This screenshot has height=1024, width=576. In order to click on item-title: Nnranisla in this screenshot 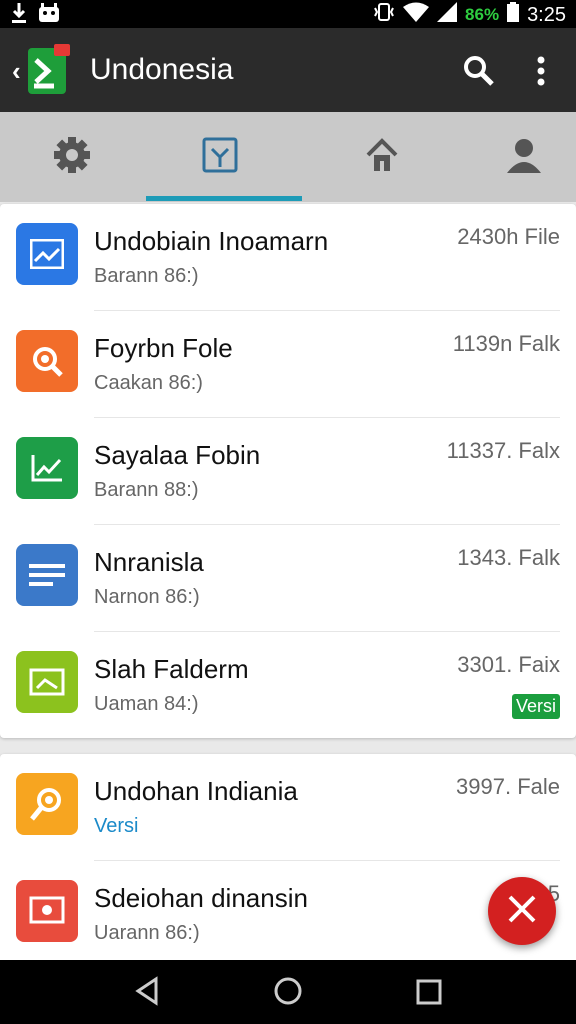, I will do `click(149, 562)`.